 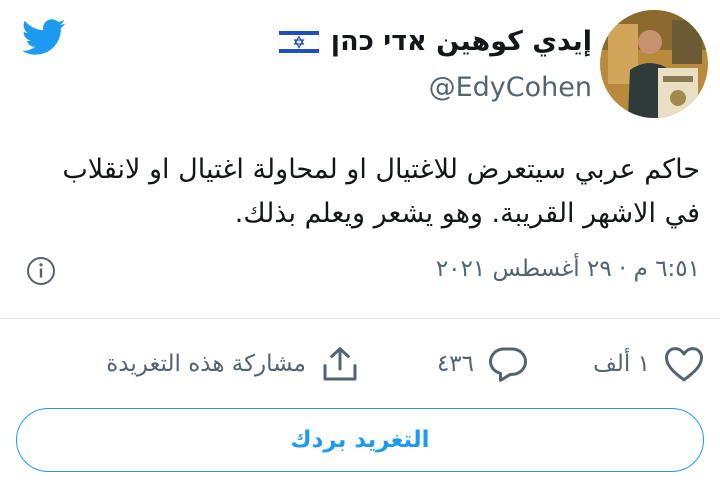 I want to click on author-name-row: إيدي كوهين אדי כהן, so click(x=435, y=41).